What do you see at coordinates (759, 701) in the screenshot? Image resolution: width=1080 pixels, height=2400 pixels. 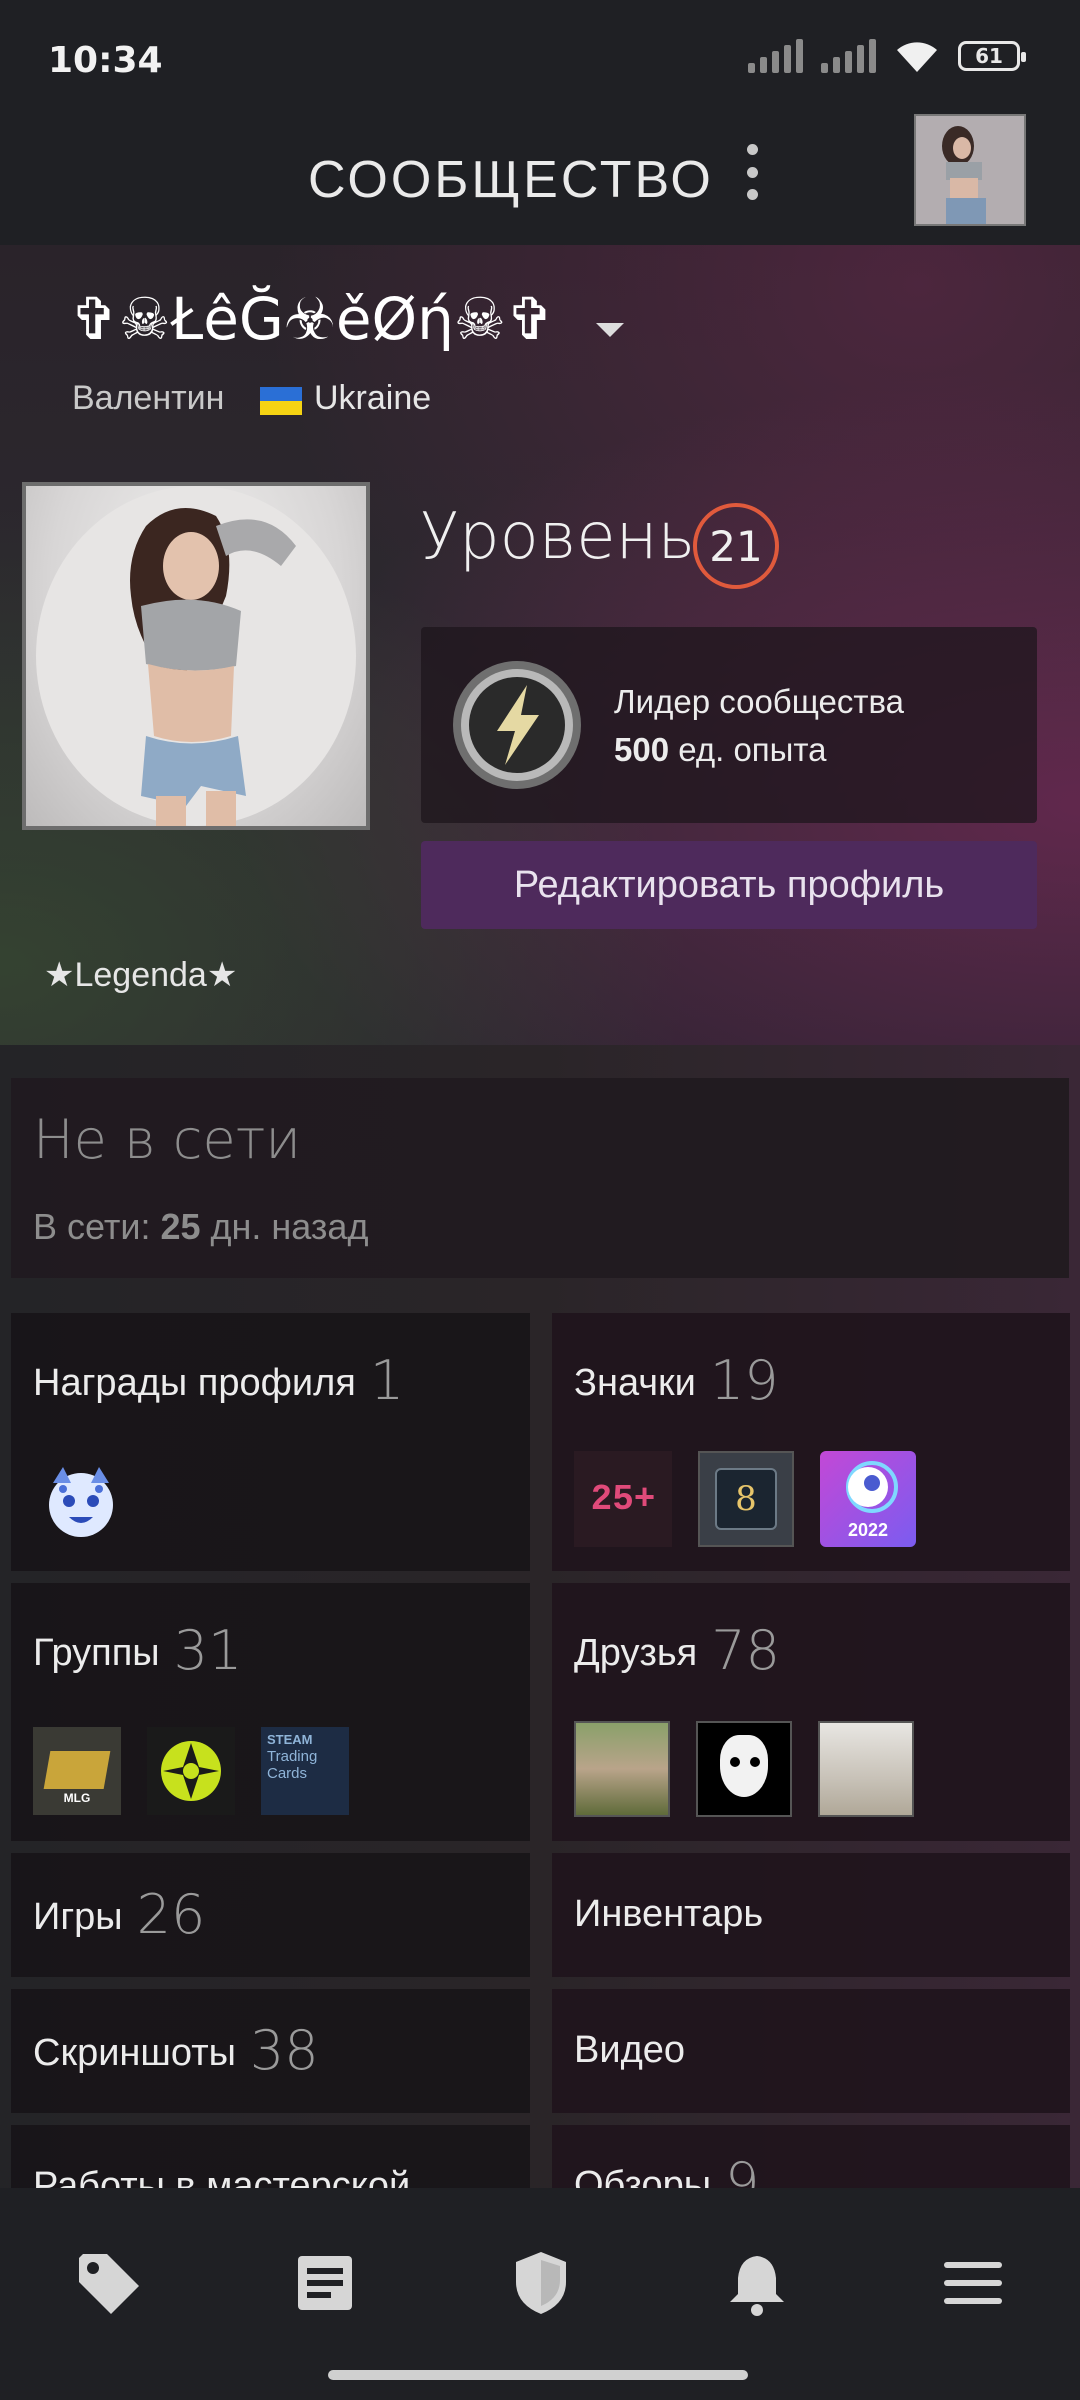 I see `badge-name: Лидер сообщества` at bounding box center [759, 701].